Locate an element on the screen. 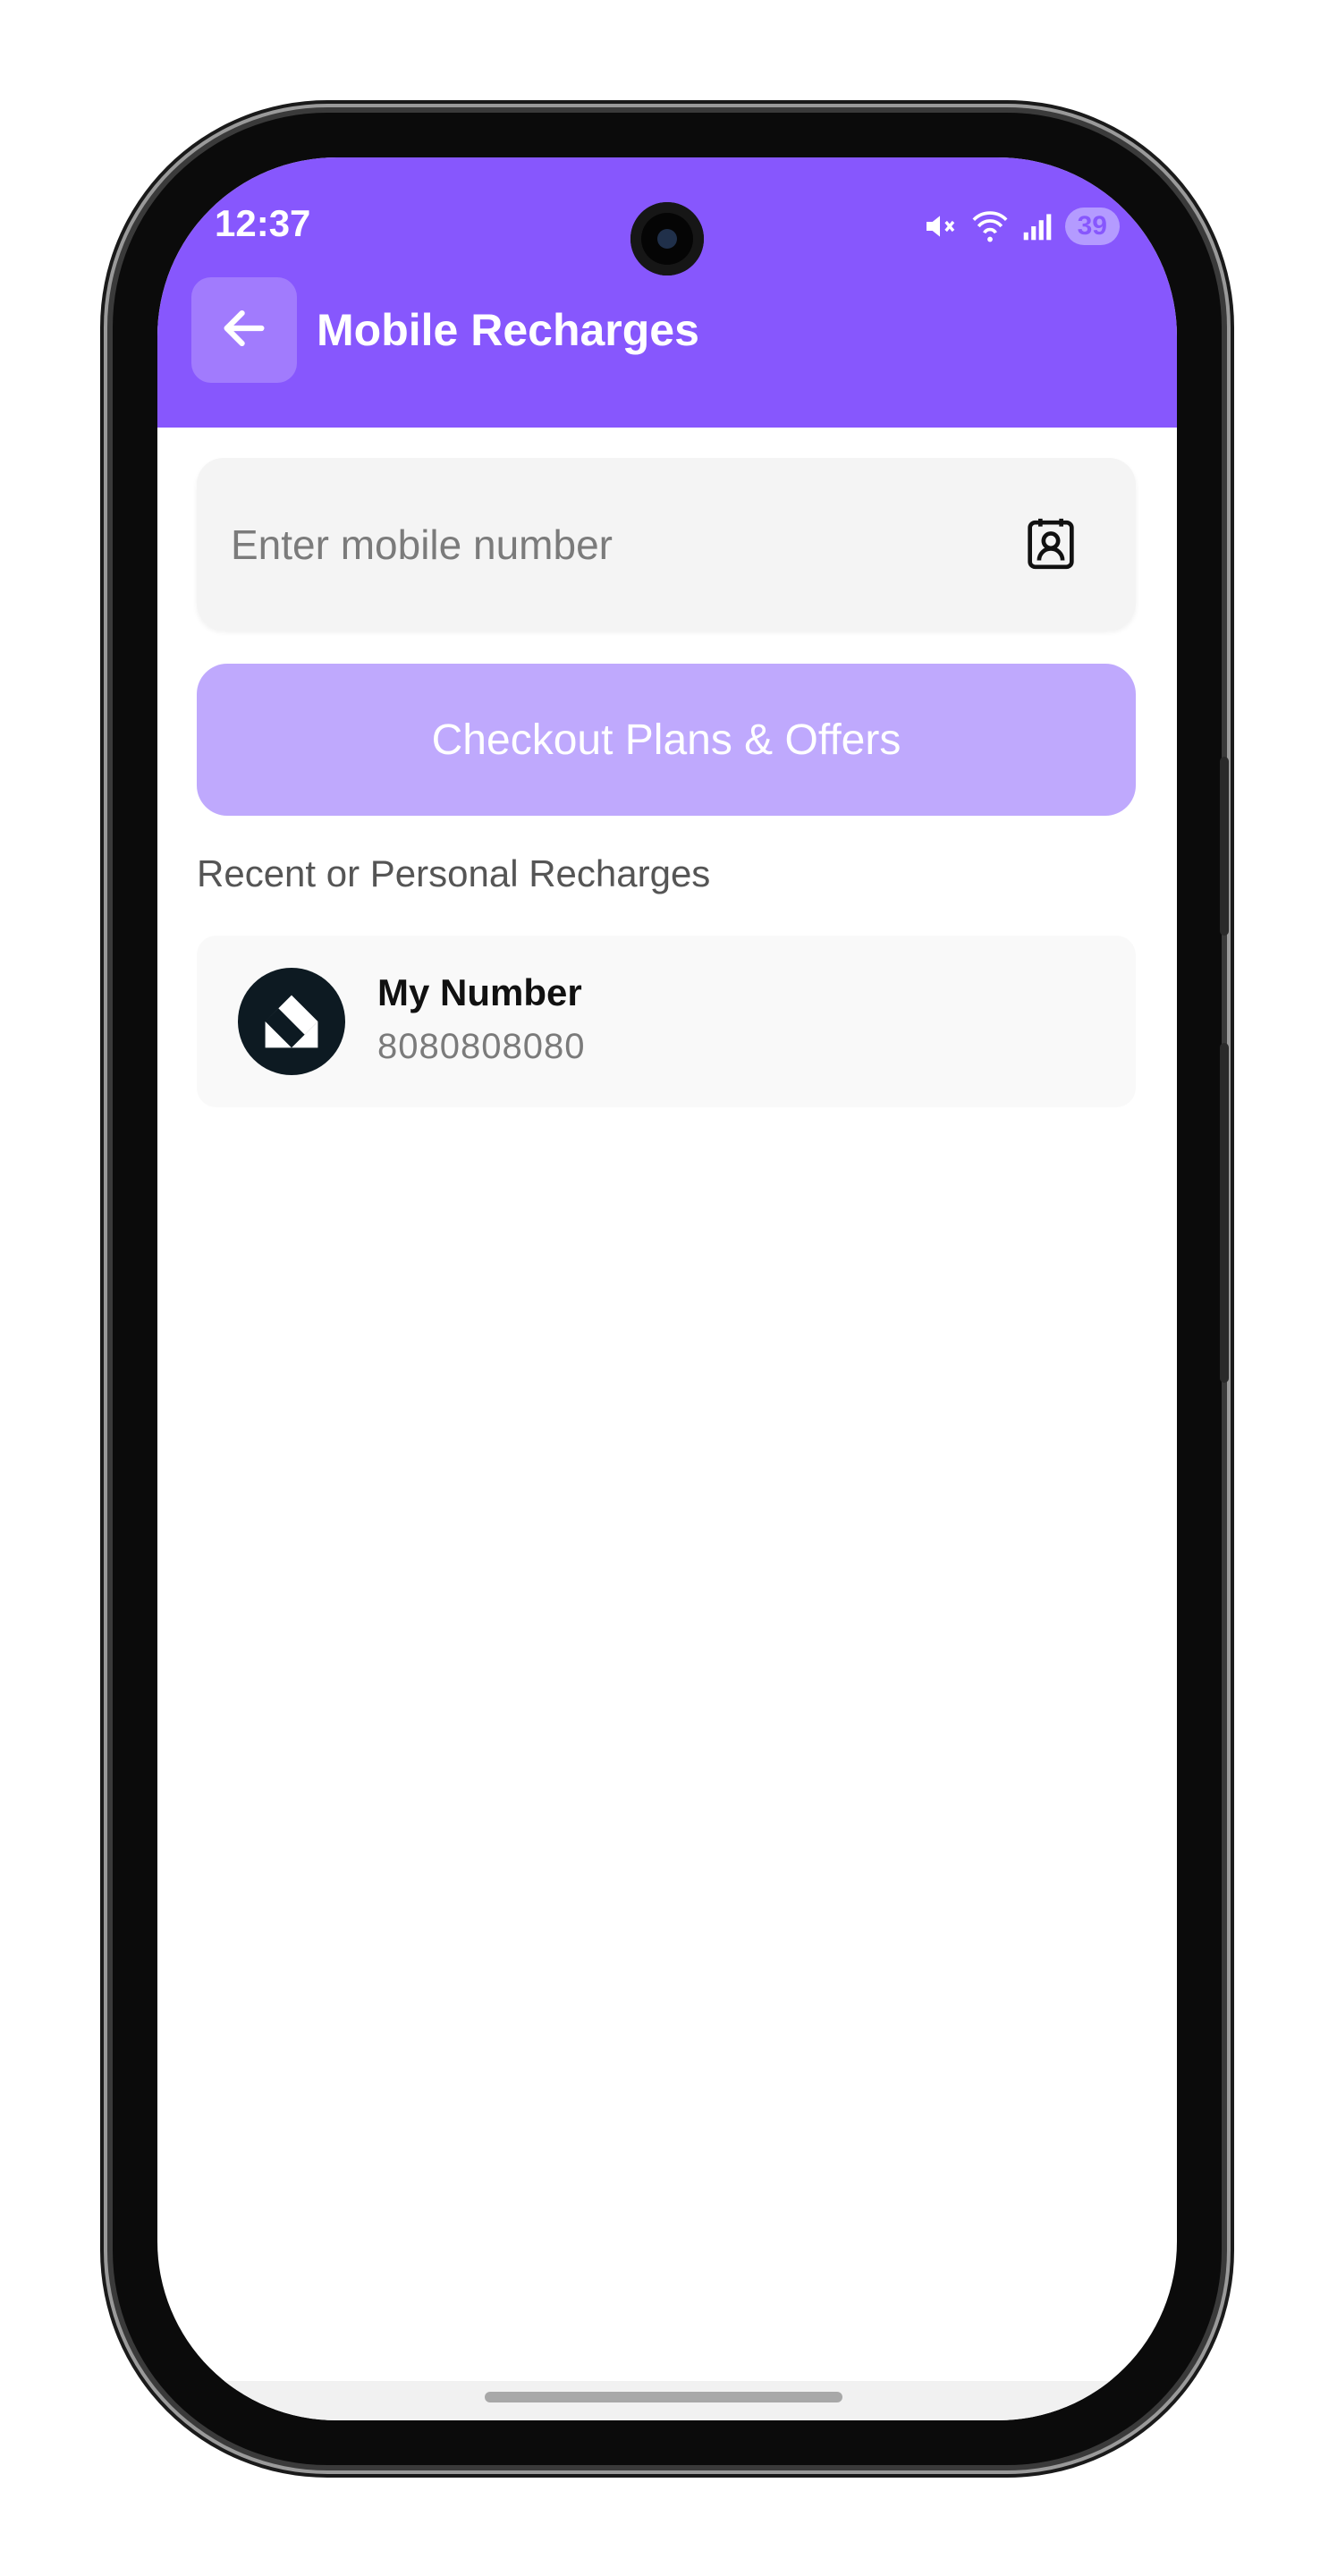 This screenshot has width=1337, height=2576. signal-icon is located at coordinates (1037, 226).